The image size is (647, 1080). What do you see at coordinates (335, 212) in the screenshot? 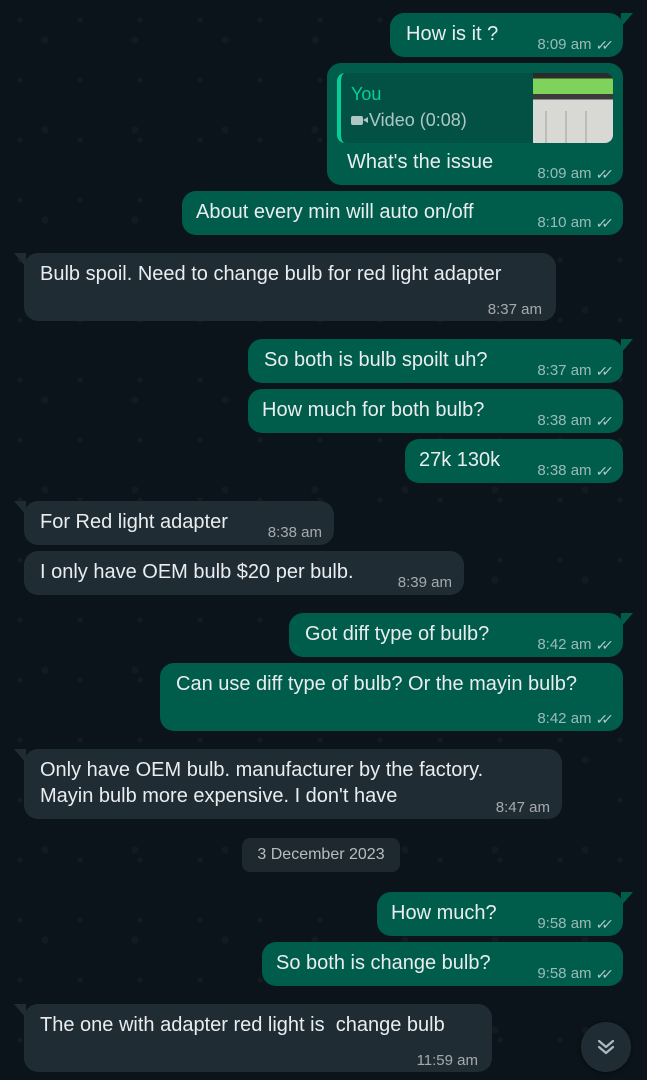
I see `message-text: About every min will auto on/off` at bounding box center [335, 212].